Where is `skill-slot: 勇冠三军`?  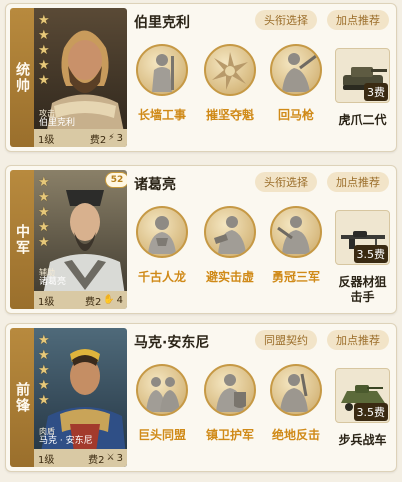 skill-slot: 勇冠三军 is located at coordinates (296, 245).